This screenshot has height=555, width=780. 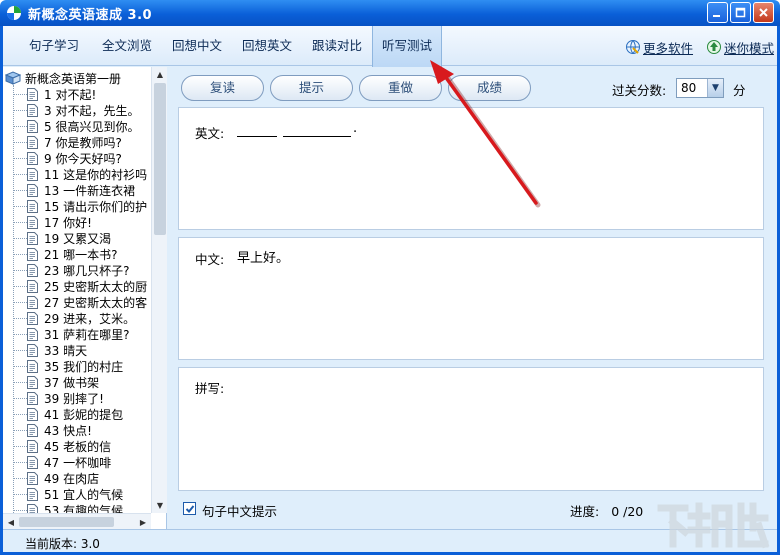 What do you see at coordinates (14, 13) in the screenshot?
I see `app-icon` at bounding box center [14, 13].